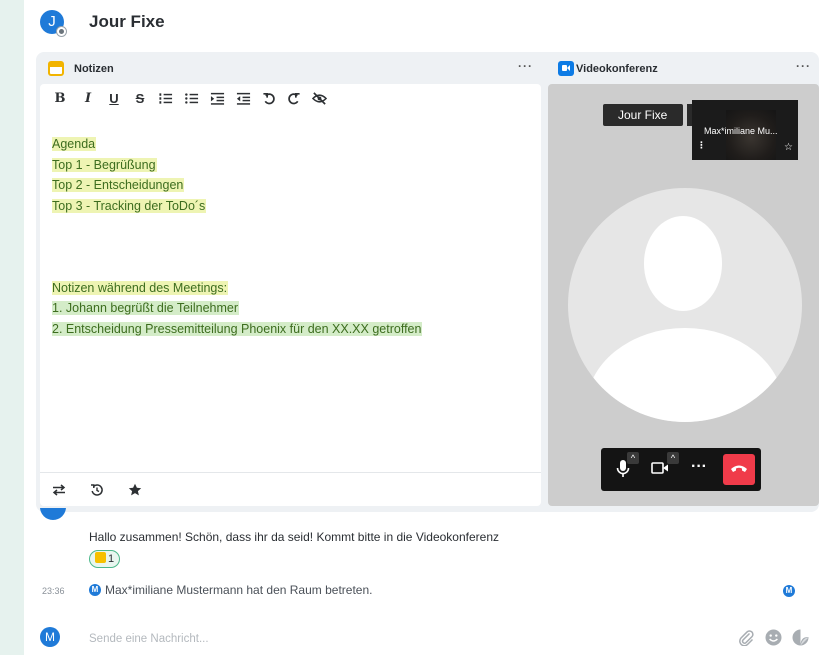 The width and height of the screenshot is (826, 655). I want to click on avatar-head-shape, so click(683, 263).